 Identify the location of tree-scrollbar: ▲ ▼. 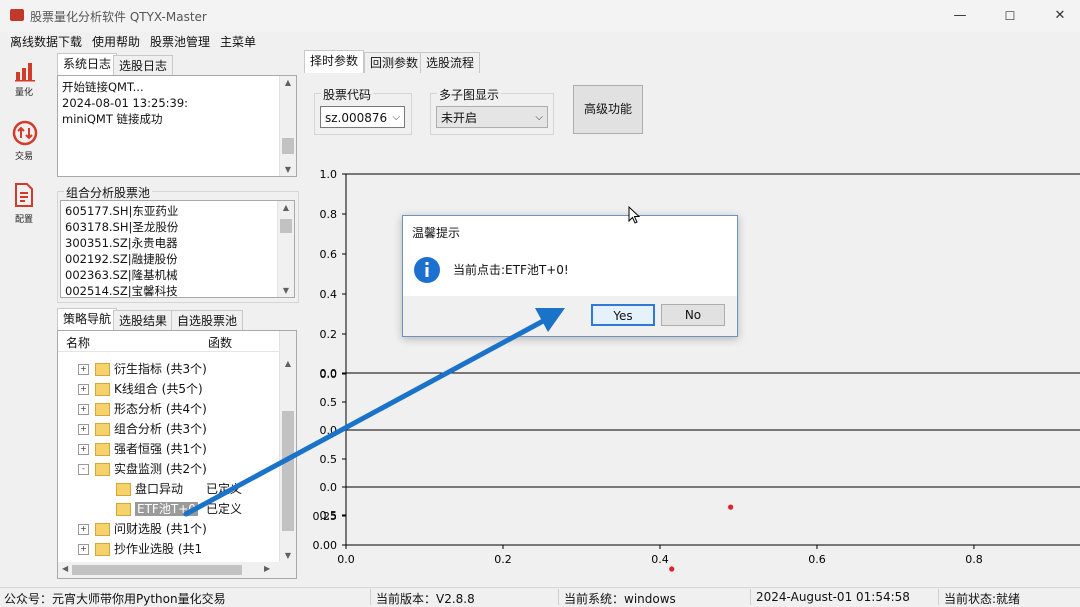
(287, 446).